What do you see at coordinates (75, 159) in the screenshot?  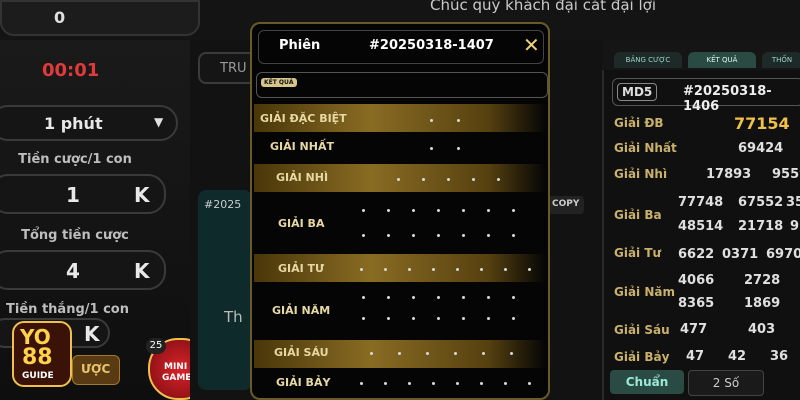 I see `bet-per-label: Tiền cược/1 con` at bounding box center [75, 159].